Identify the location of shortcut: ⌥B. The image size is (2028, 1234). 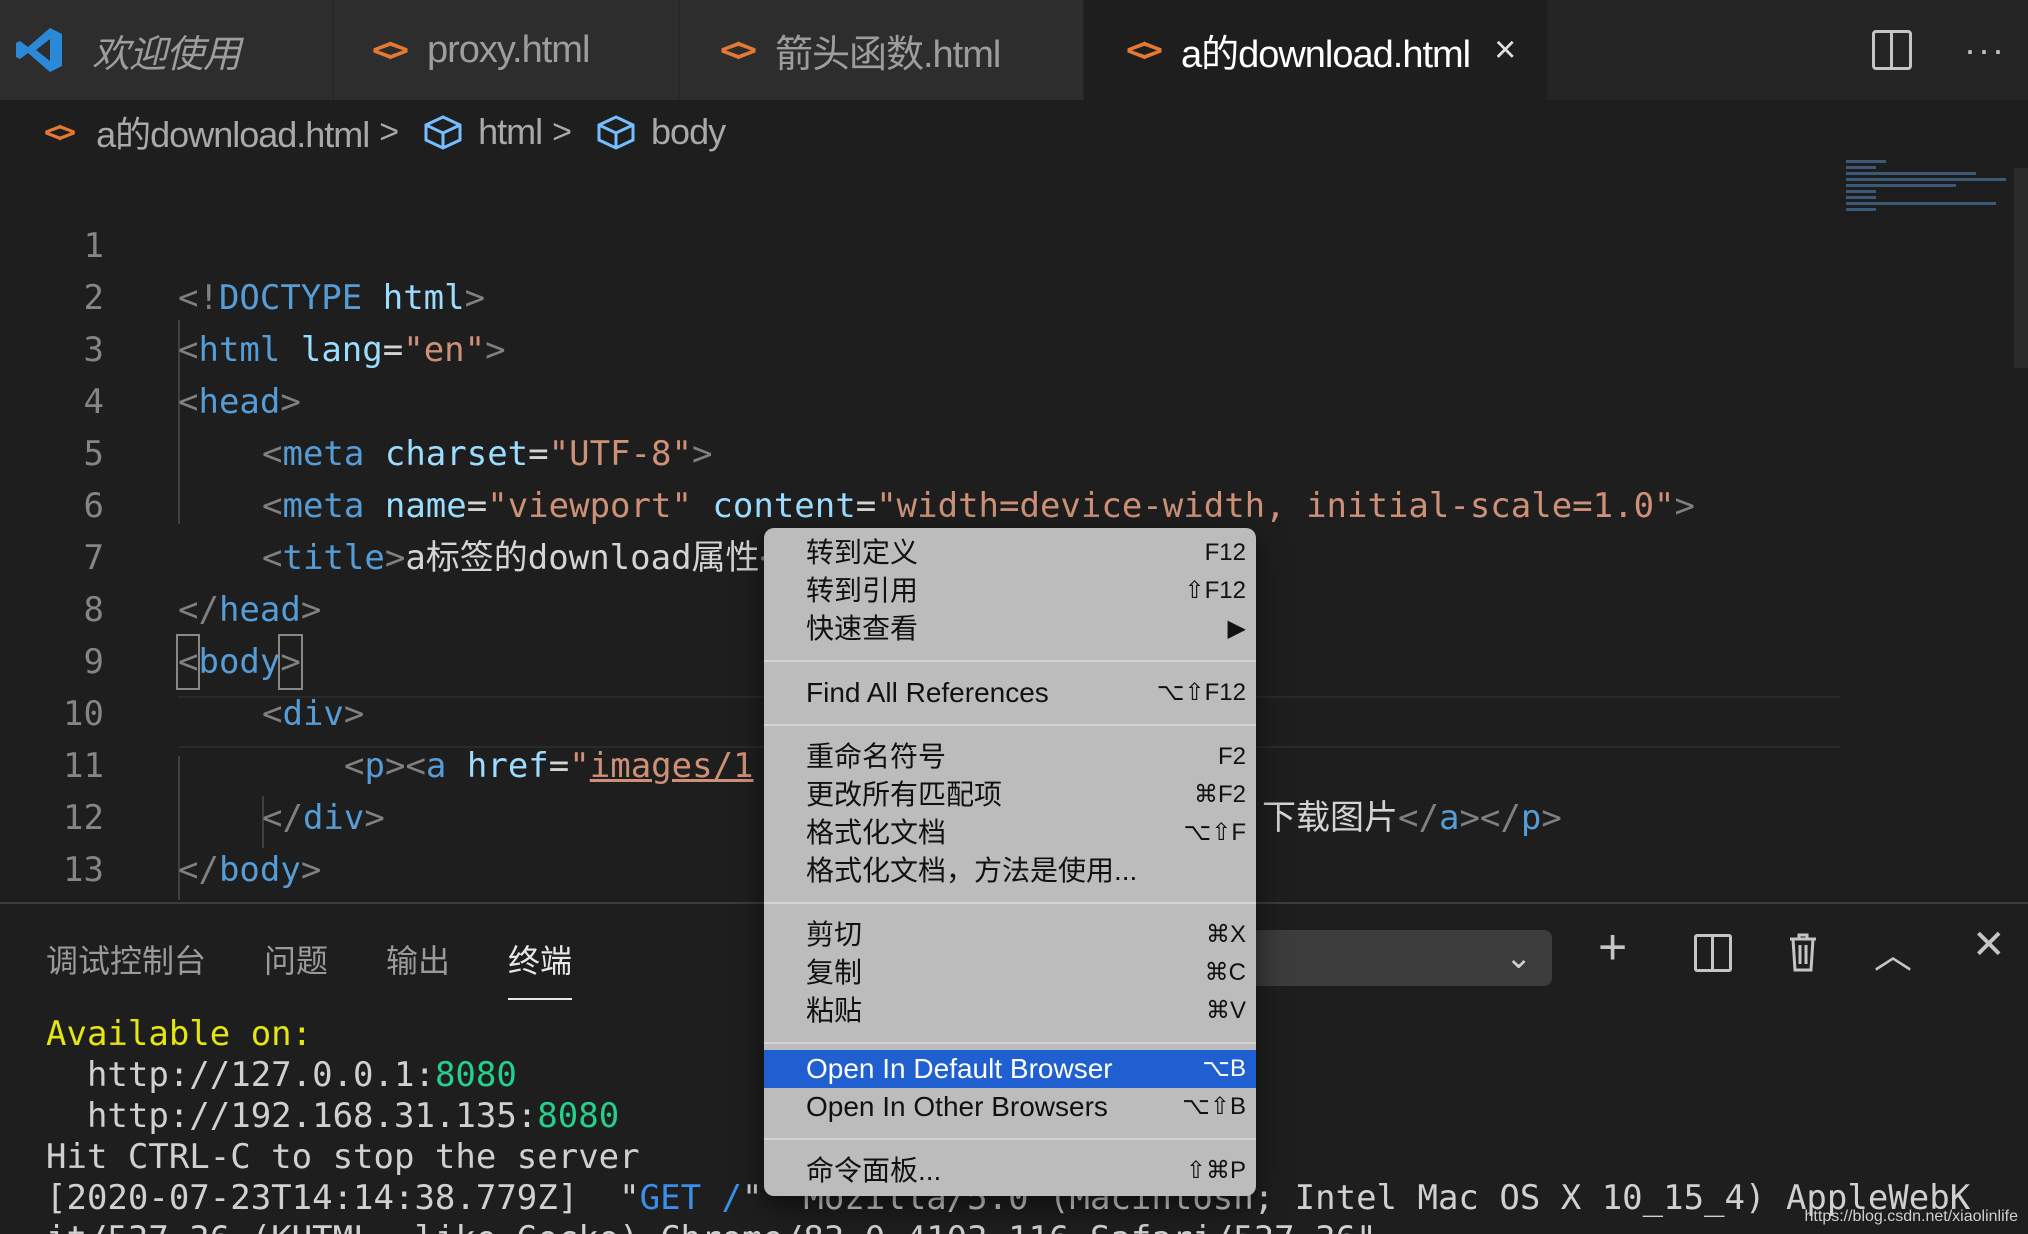
(1224, 1068).